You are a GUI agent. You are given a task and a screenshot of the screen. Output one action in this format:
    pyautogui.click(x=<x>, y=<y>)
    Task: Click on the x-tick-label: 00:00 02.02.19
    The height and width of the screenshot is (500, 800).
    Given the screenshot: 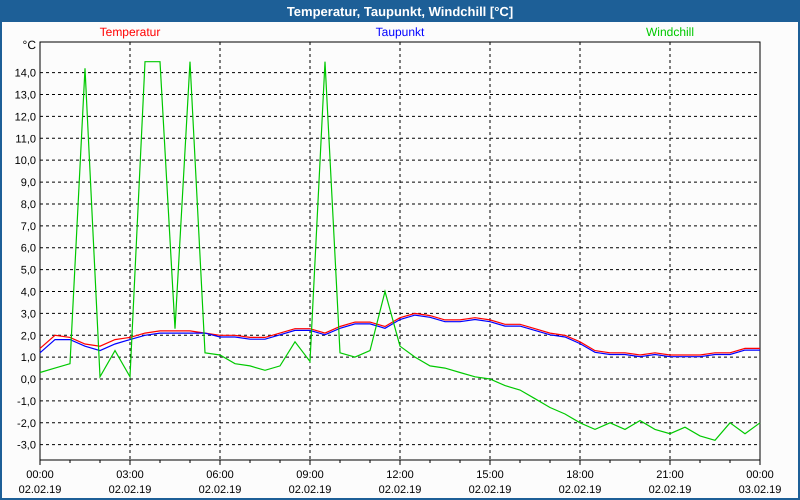 What is the action you would take?
    pyautogui.click(x=40, y=483)
    